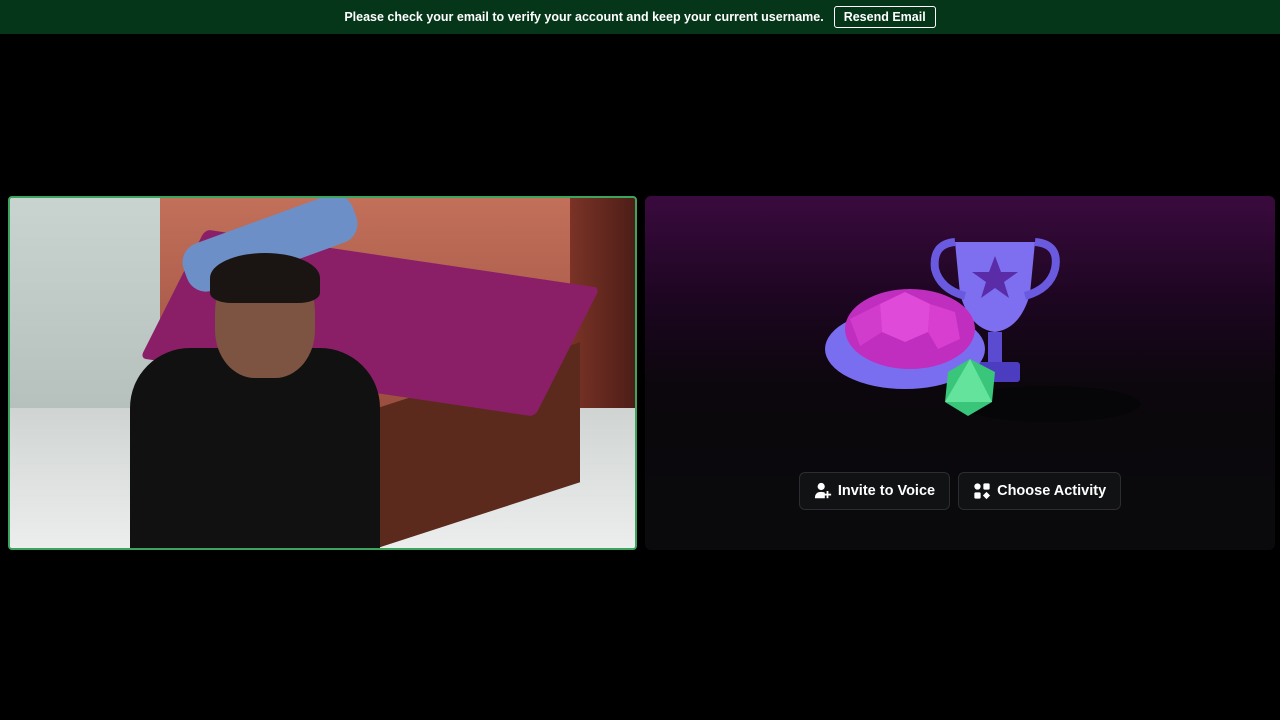 The image size is (1280, 720). Describe the element at coordinates (265, 278) in the screenshot. I see `video-person-headset` at that location.